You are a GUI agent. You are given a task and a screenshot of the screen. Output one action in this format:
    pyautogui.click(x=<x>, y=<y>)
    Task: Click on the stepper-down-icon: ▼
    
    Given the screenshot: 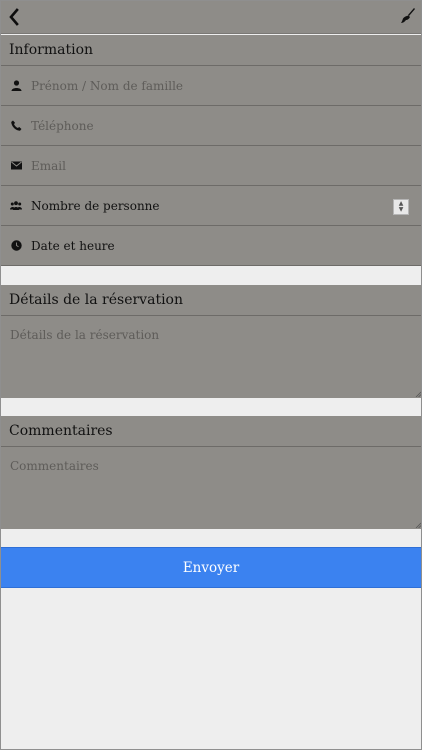 What is the action you would take?
    pyautogui.click(x=401, y=210)
    